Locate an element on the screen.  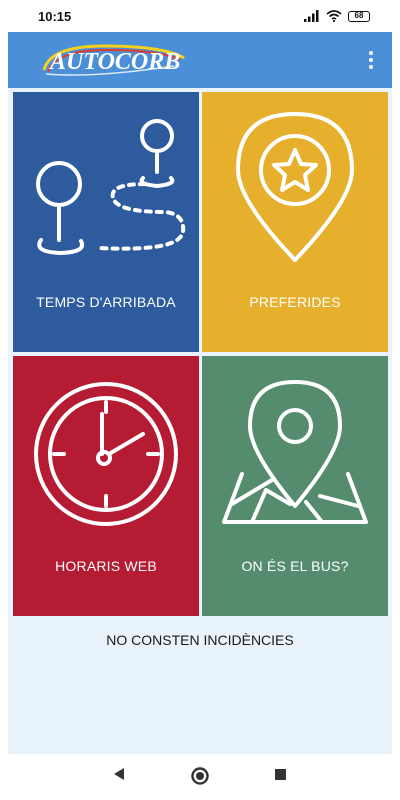
more-vert-icon is located at coordinates (371, 60).